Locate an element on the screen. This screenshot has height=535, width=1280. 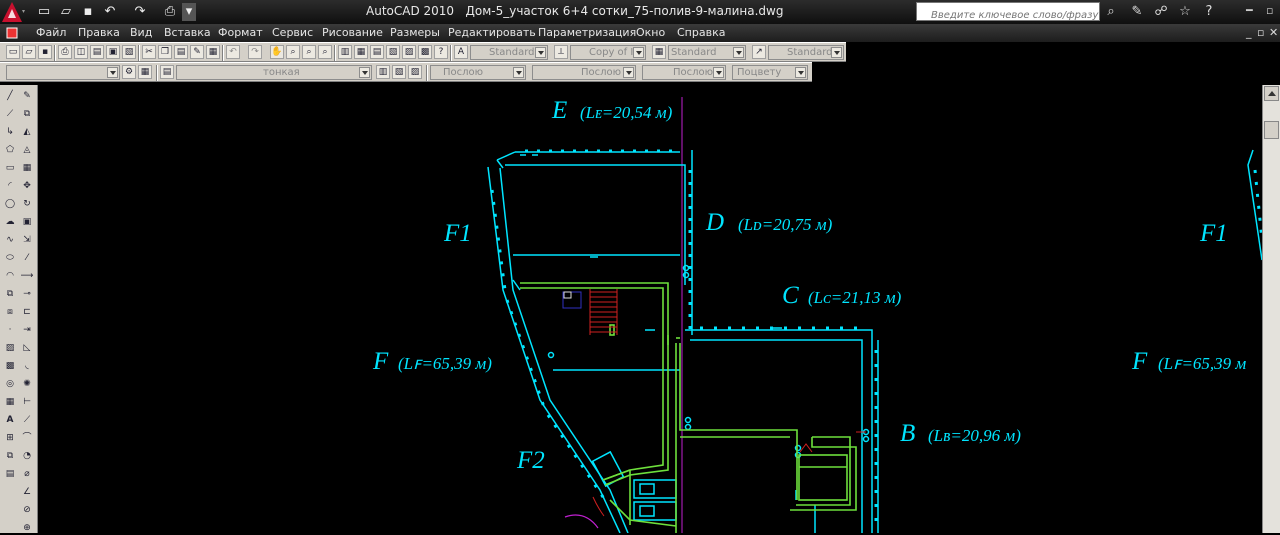
zoom-realtime-icon: ⌕ is located at coordinates (293, 52).